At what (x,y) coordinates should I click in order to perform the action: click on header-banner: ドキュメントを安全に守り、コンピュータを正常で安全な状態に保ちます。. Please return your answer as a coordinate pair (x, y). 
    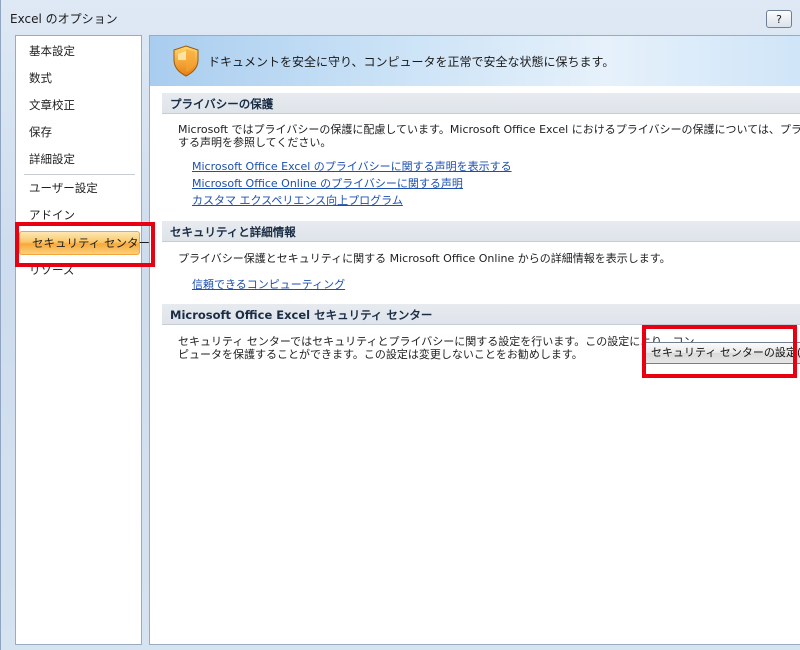
    Looking at the image, I should click on (475, 61).